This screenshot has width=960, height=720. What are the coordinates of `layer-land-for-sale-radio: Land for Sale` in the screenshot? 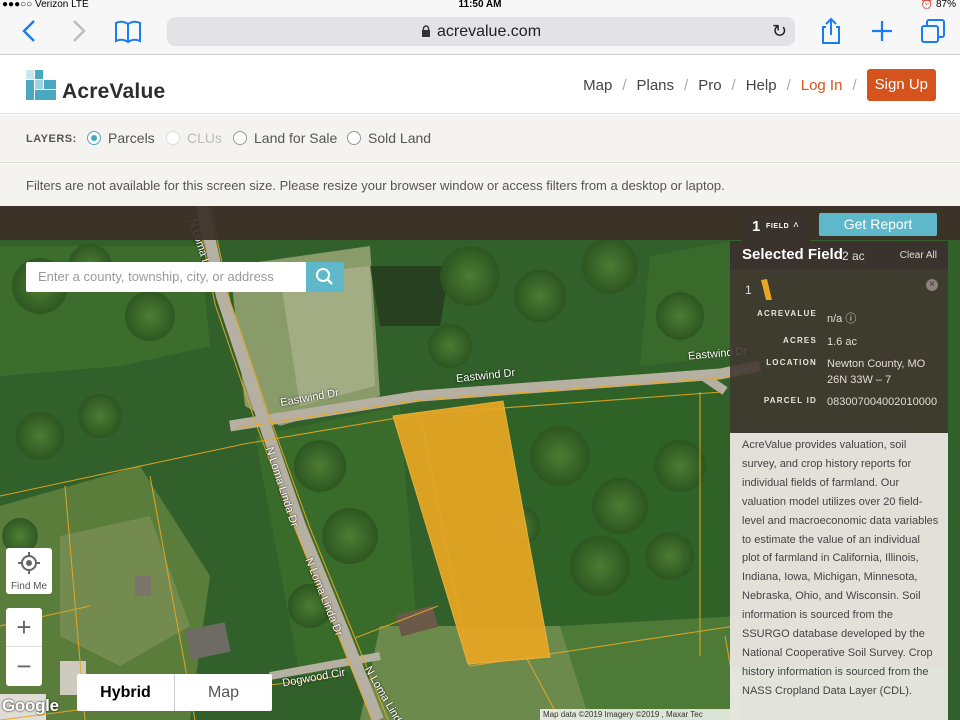 It's located at (285, 138).